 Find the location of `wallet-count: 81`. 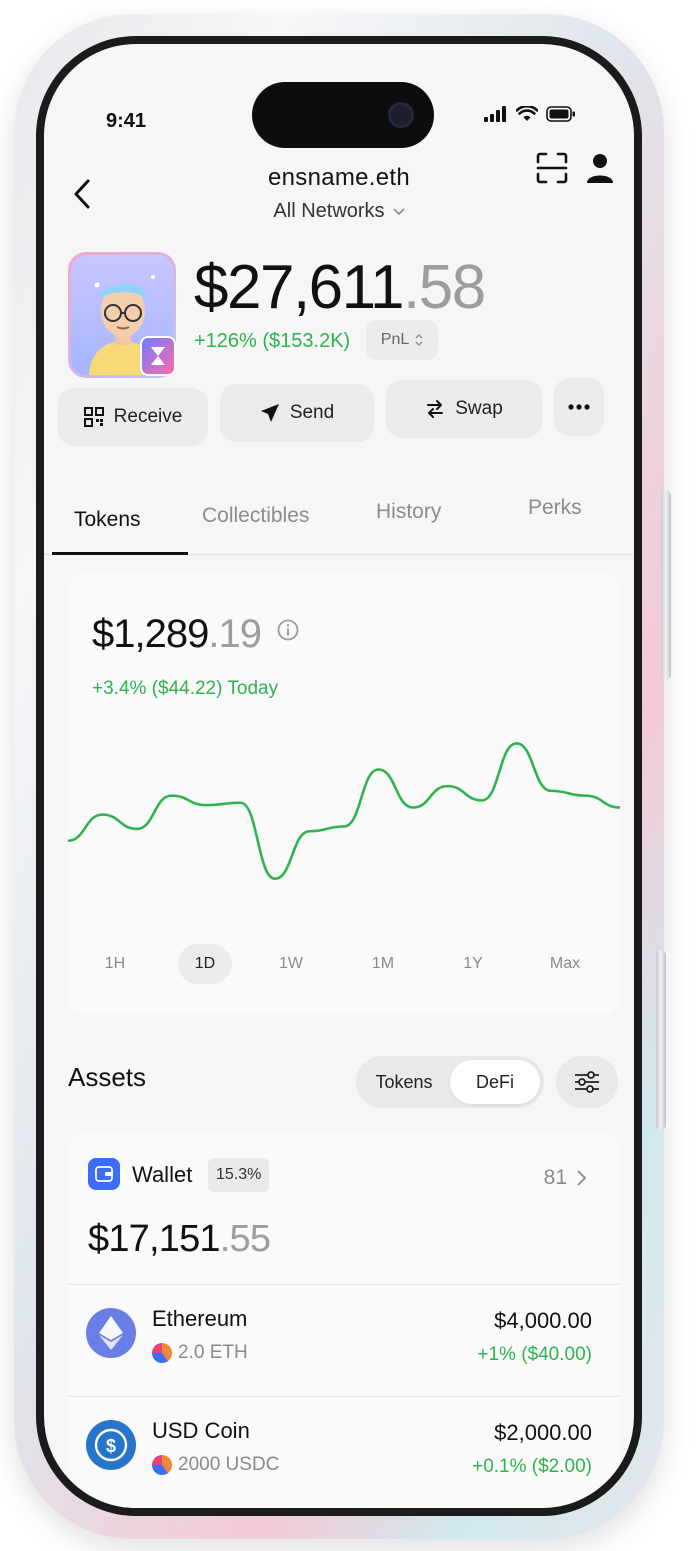

wallet-count: 81 is located at coordinates (555, 1177).